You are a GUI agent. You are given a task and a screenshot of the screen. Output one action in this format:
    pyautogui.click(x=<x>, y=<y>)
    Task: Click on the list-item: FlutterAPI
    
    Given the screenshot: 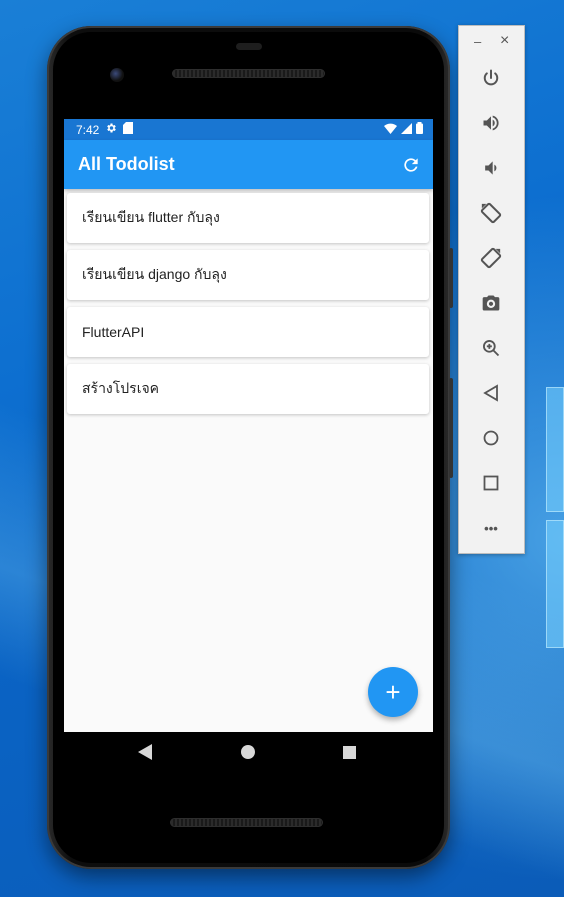 What is the action you would take?
    pyautogui.click(x=248, y=332)
    